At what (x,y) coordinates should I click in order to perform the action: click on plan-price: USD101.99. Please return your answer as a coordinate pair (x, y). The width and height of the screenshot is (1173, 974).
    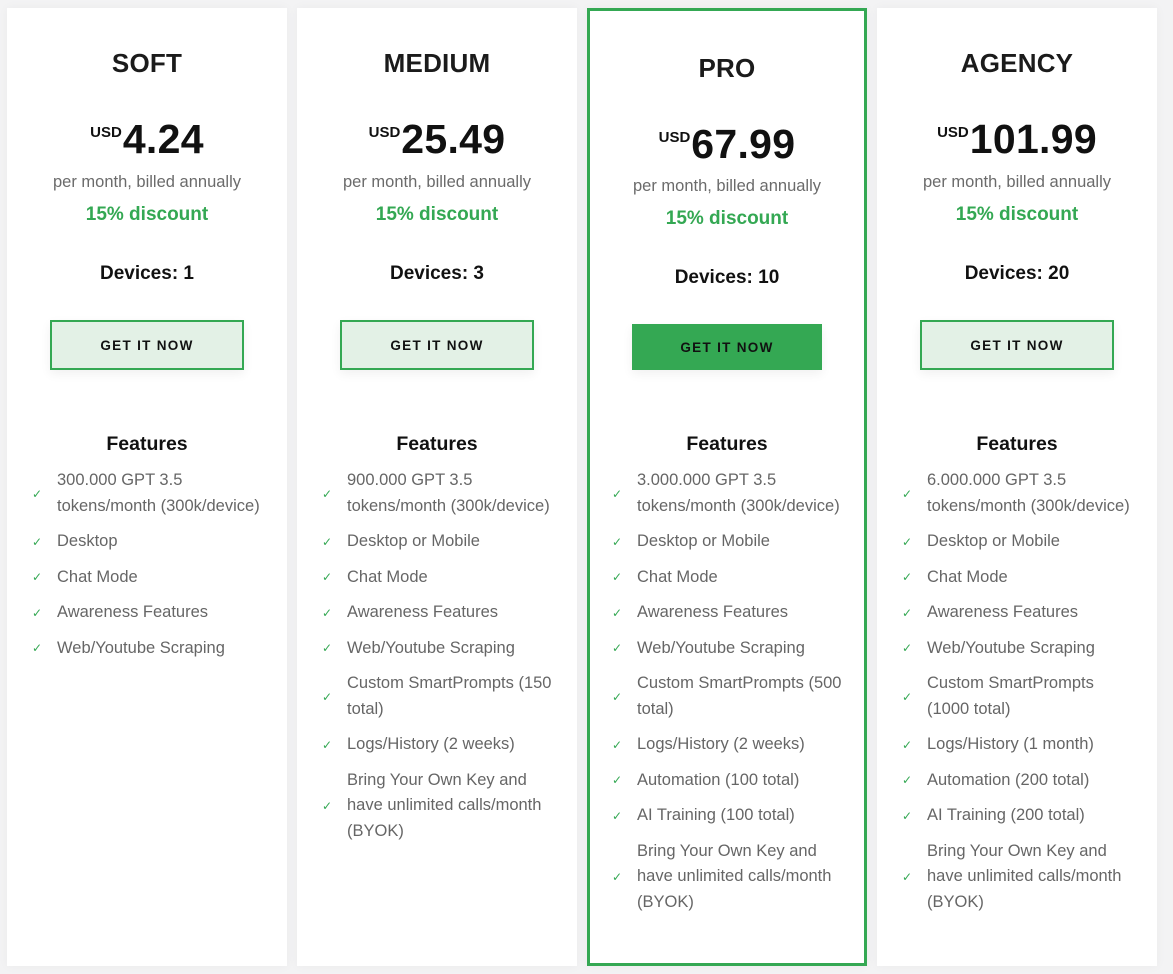
    Looking at the image, I should click on (1017, 139).